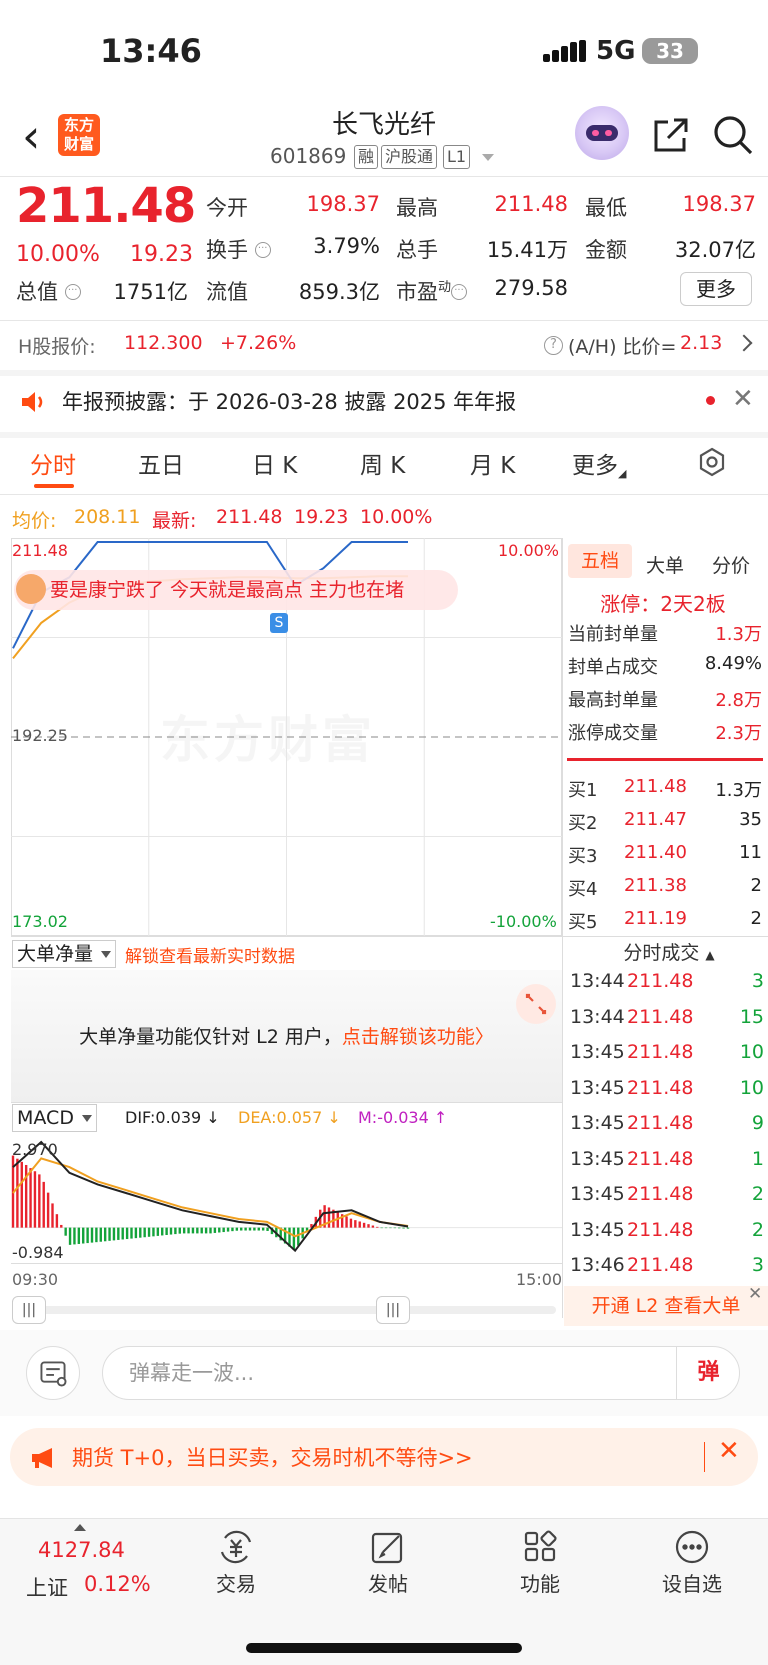  What do you see at coordinates (665, 792) in the screenshot?
I see `bid-row: 买1 211.48 1.3万` at bounding box center [665, 792].